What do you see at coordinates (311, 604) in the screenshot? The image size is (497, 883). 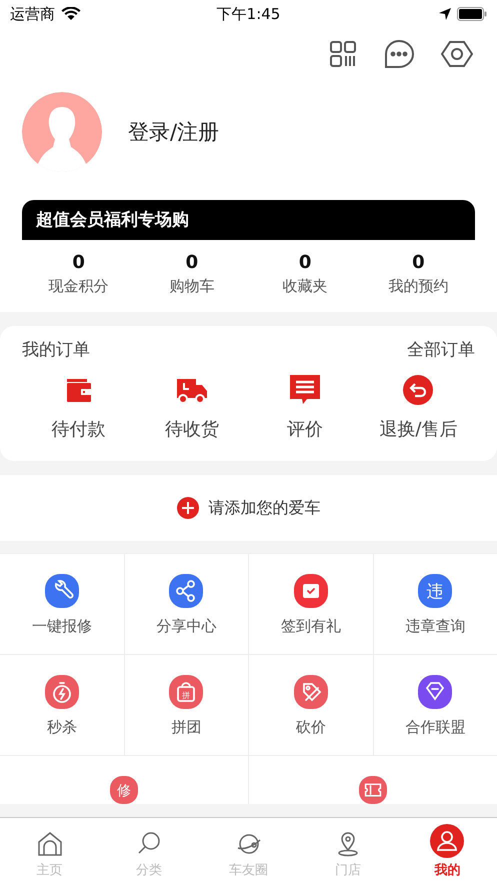 I see `service-tile: 签到有礼` at bounding box center [311, 604].